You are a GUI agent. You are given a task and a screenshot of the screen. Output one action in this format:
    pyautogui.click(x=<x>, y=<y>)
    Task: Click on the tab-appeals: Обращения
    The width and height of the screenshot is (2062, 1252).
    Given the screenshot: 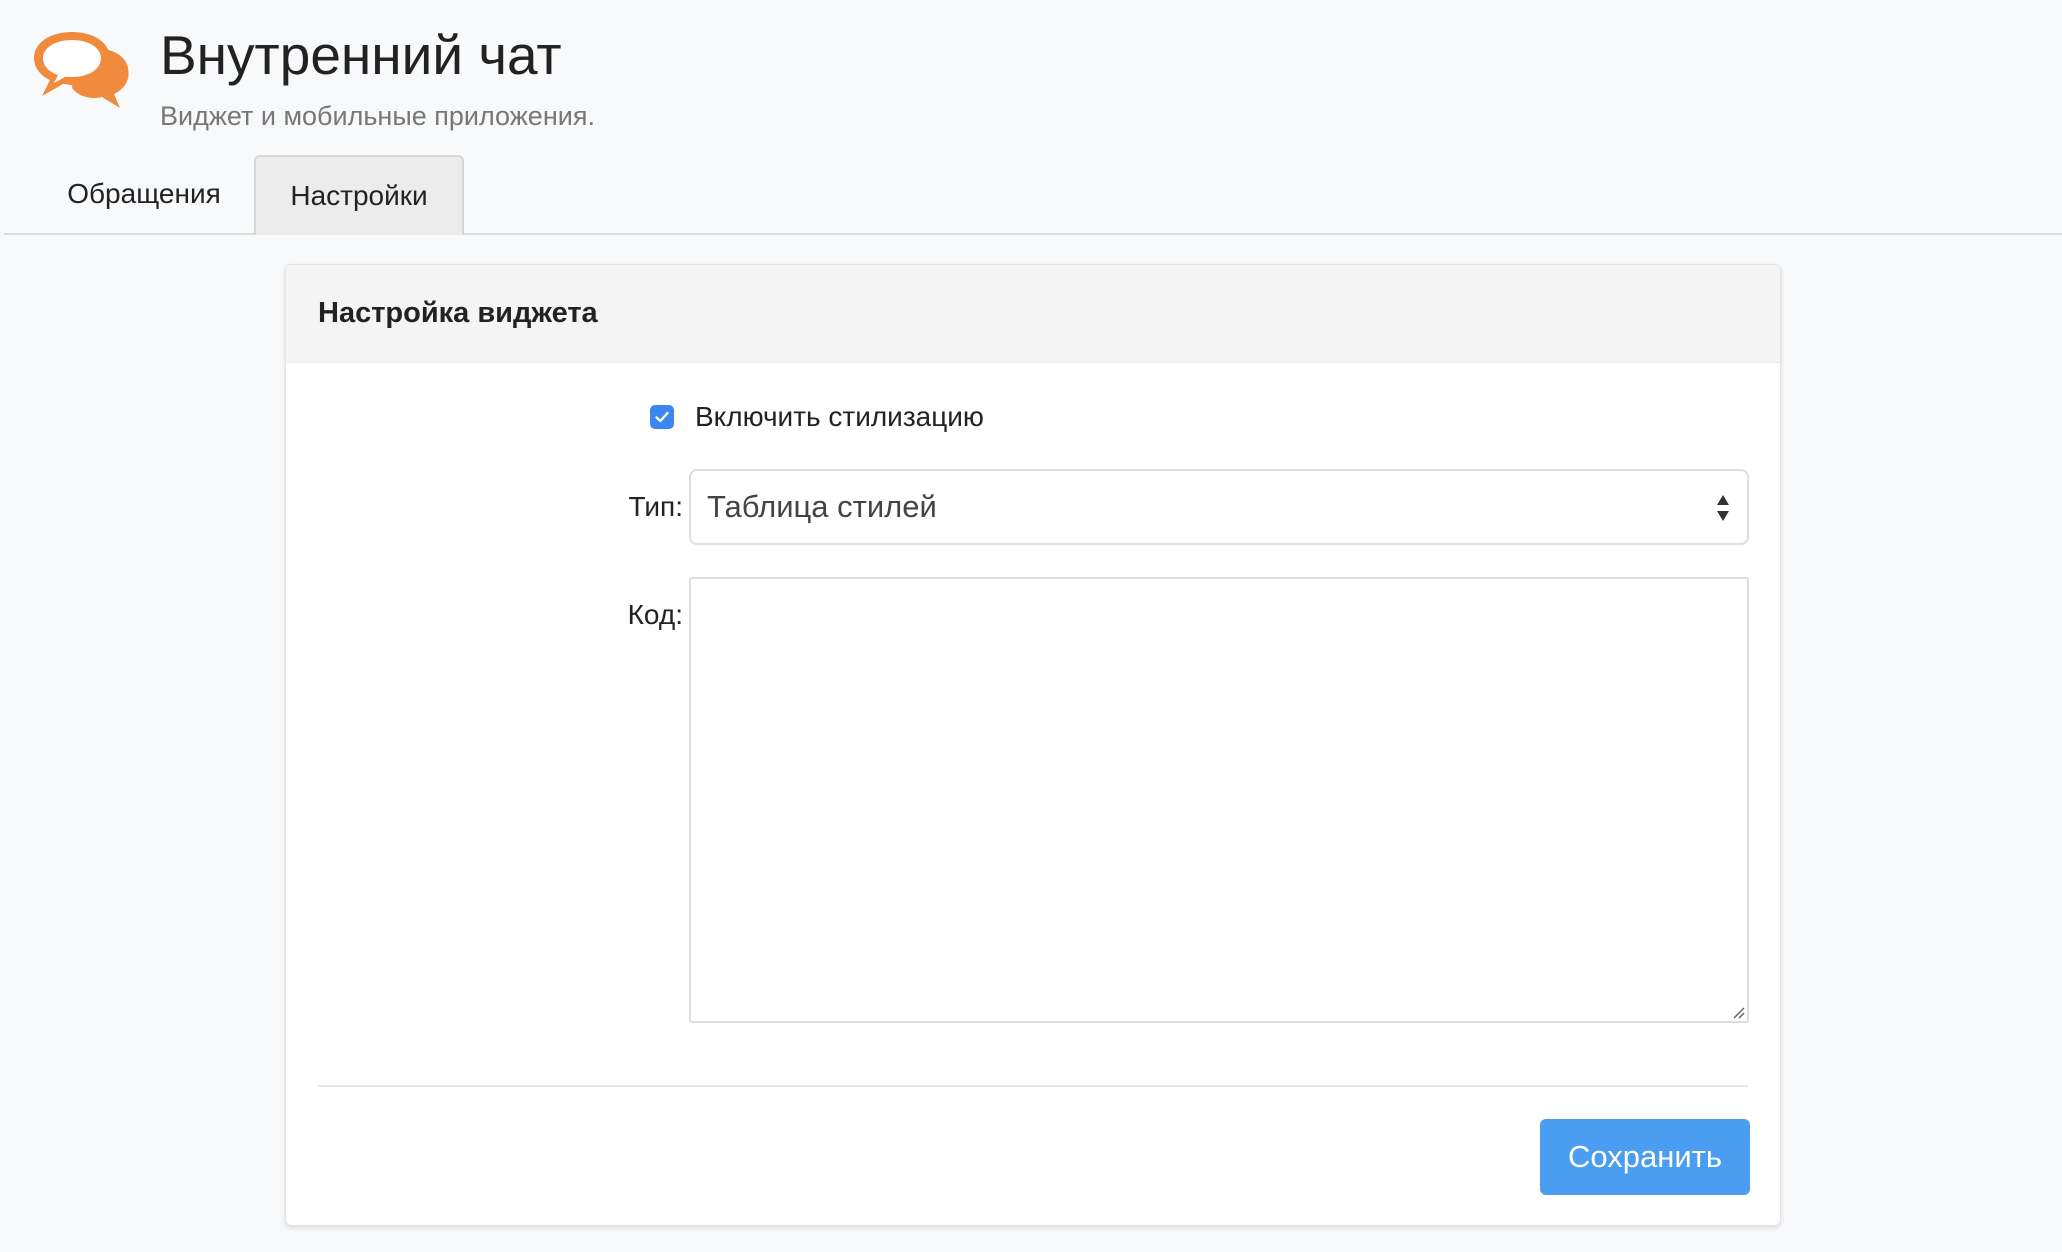 What is the action you would take?
    pyautogui.click(x=144, y=194)
    